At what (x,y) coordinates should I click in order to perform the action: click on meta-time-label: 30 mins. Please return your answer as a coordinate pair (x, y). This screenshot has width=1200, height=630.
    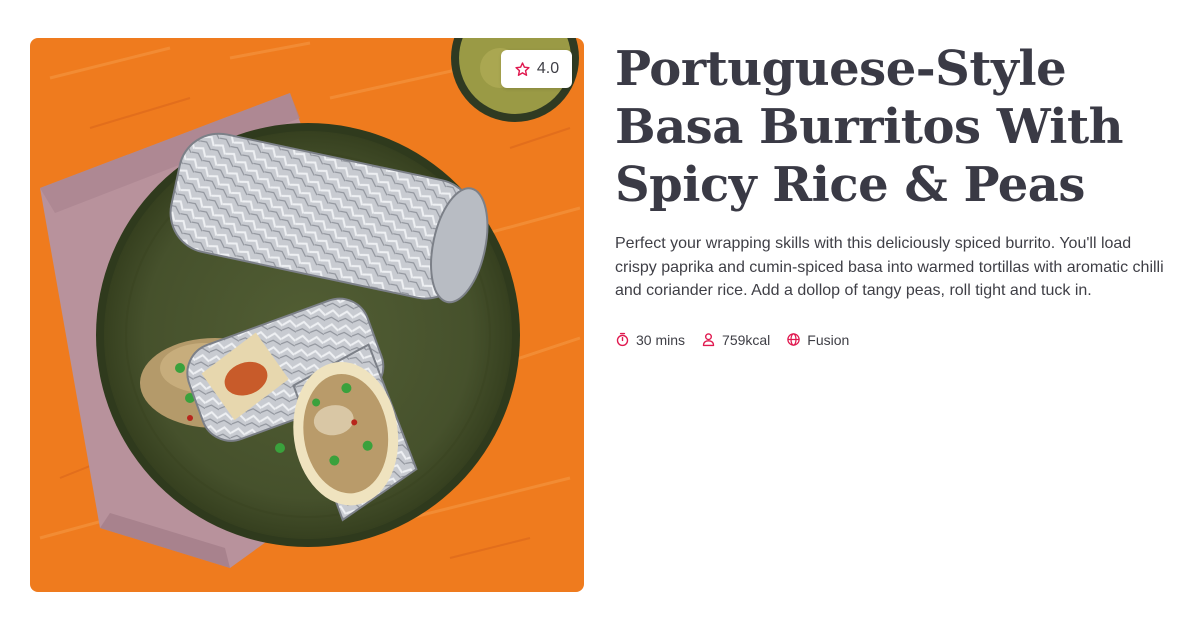
    Looking at the image, I should click on (661, 339).